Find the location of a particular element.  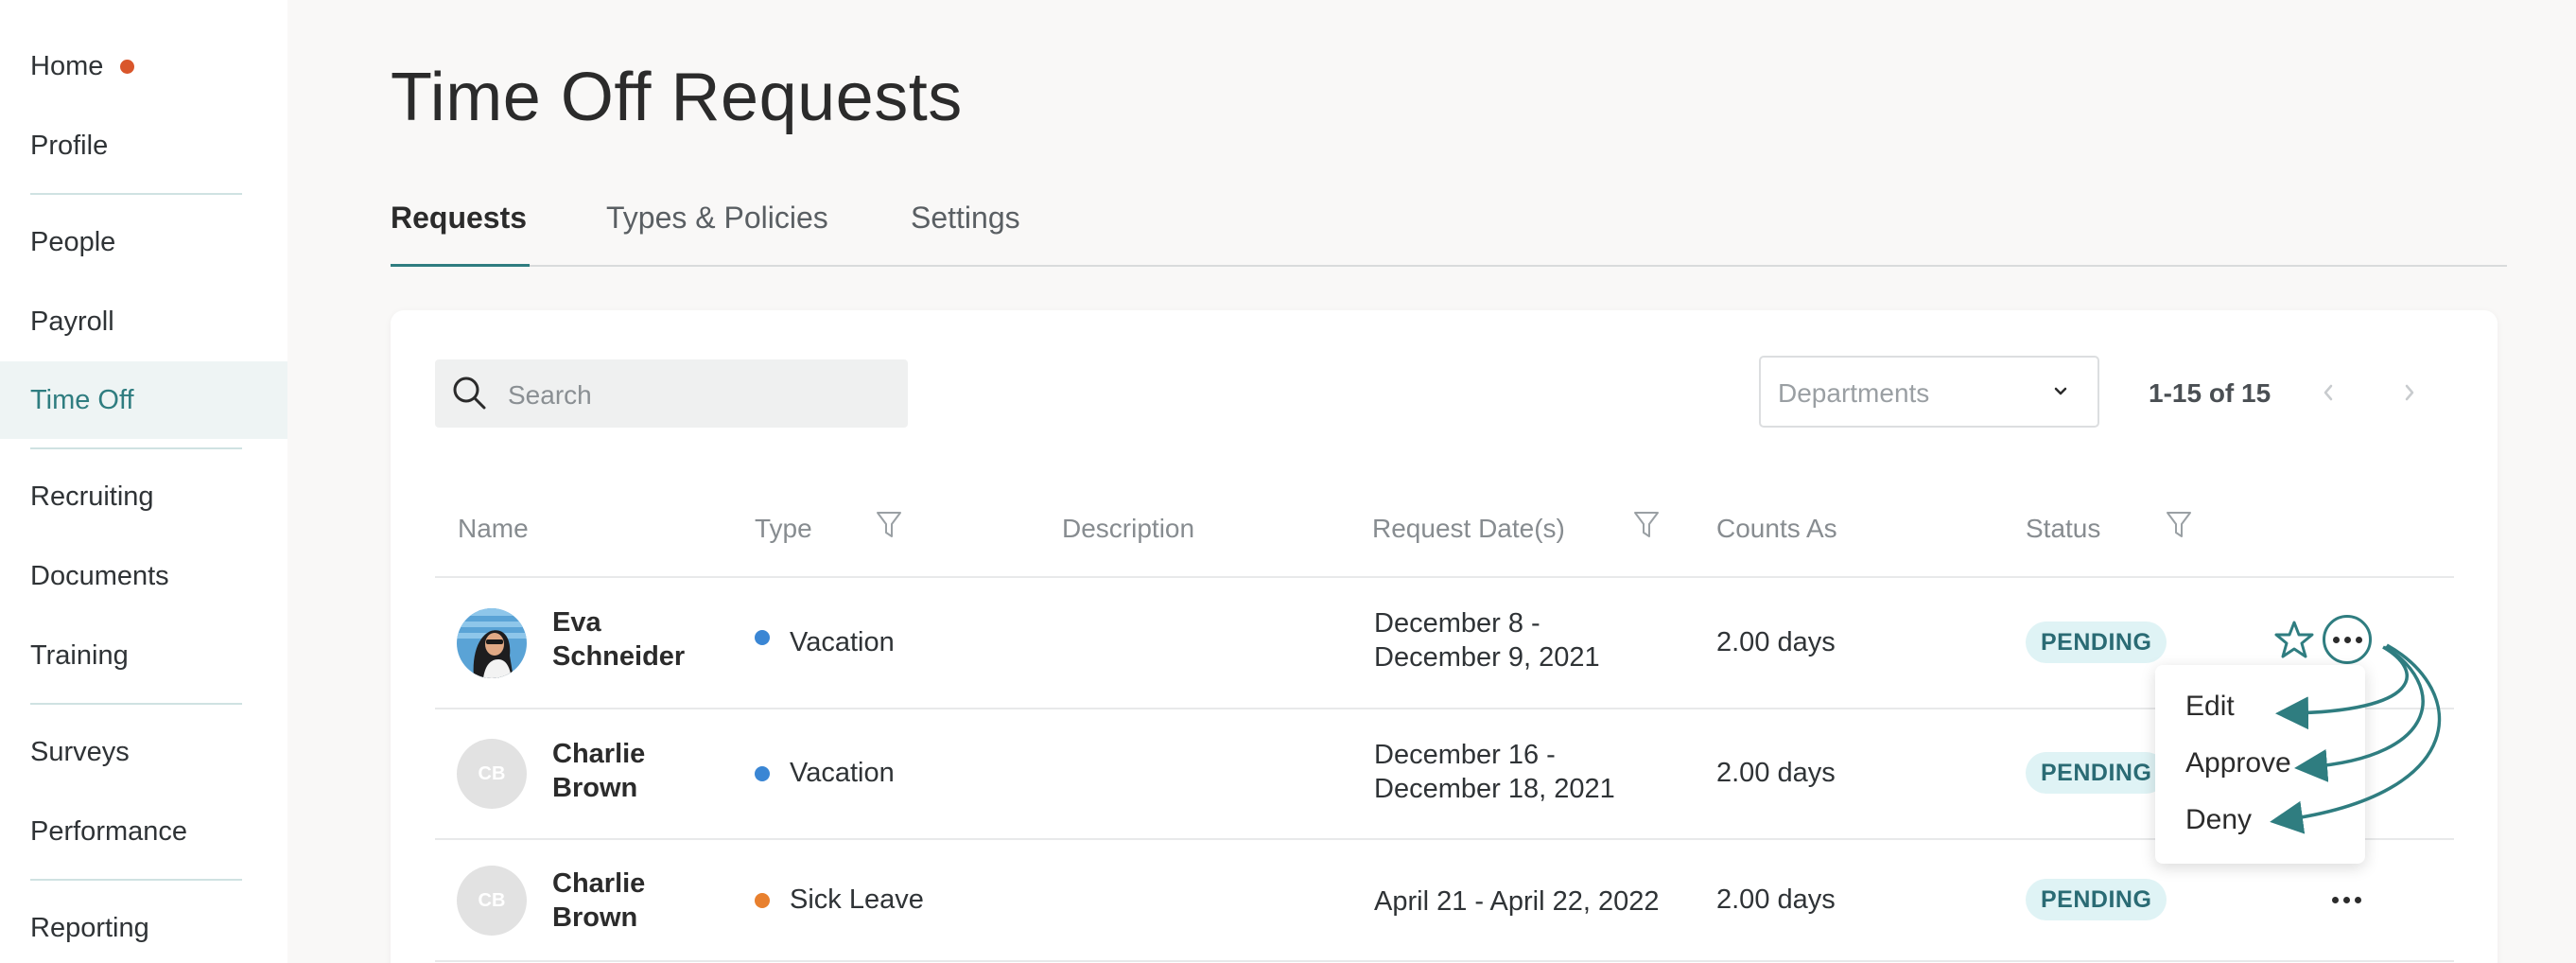

sidebar-item-payroll: Payroll is located at coordinates (143, 321).